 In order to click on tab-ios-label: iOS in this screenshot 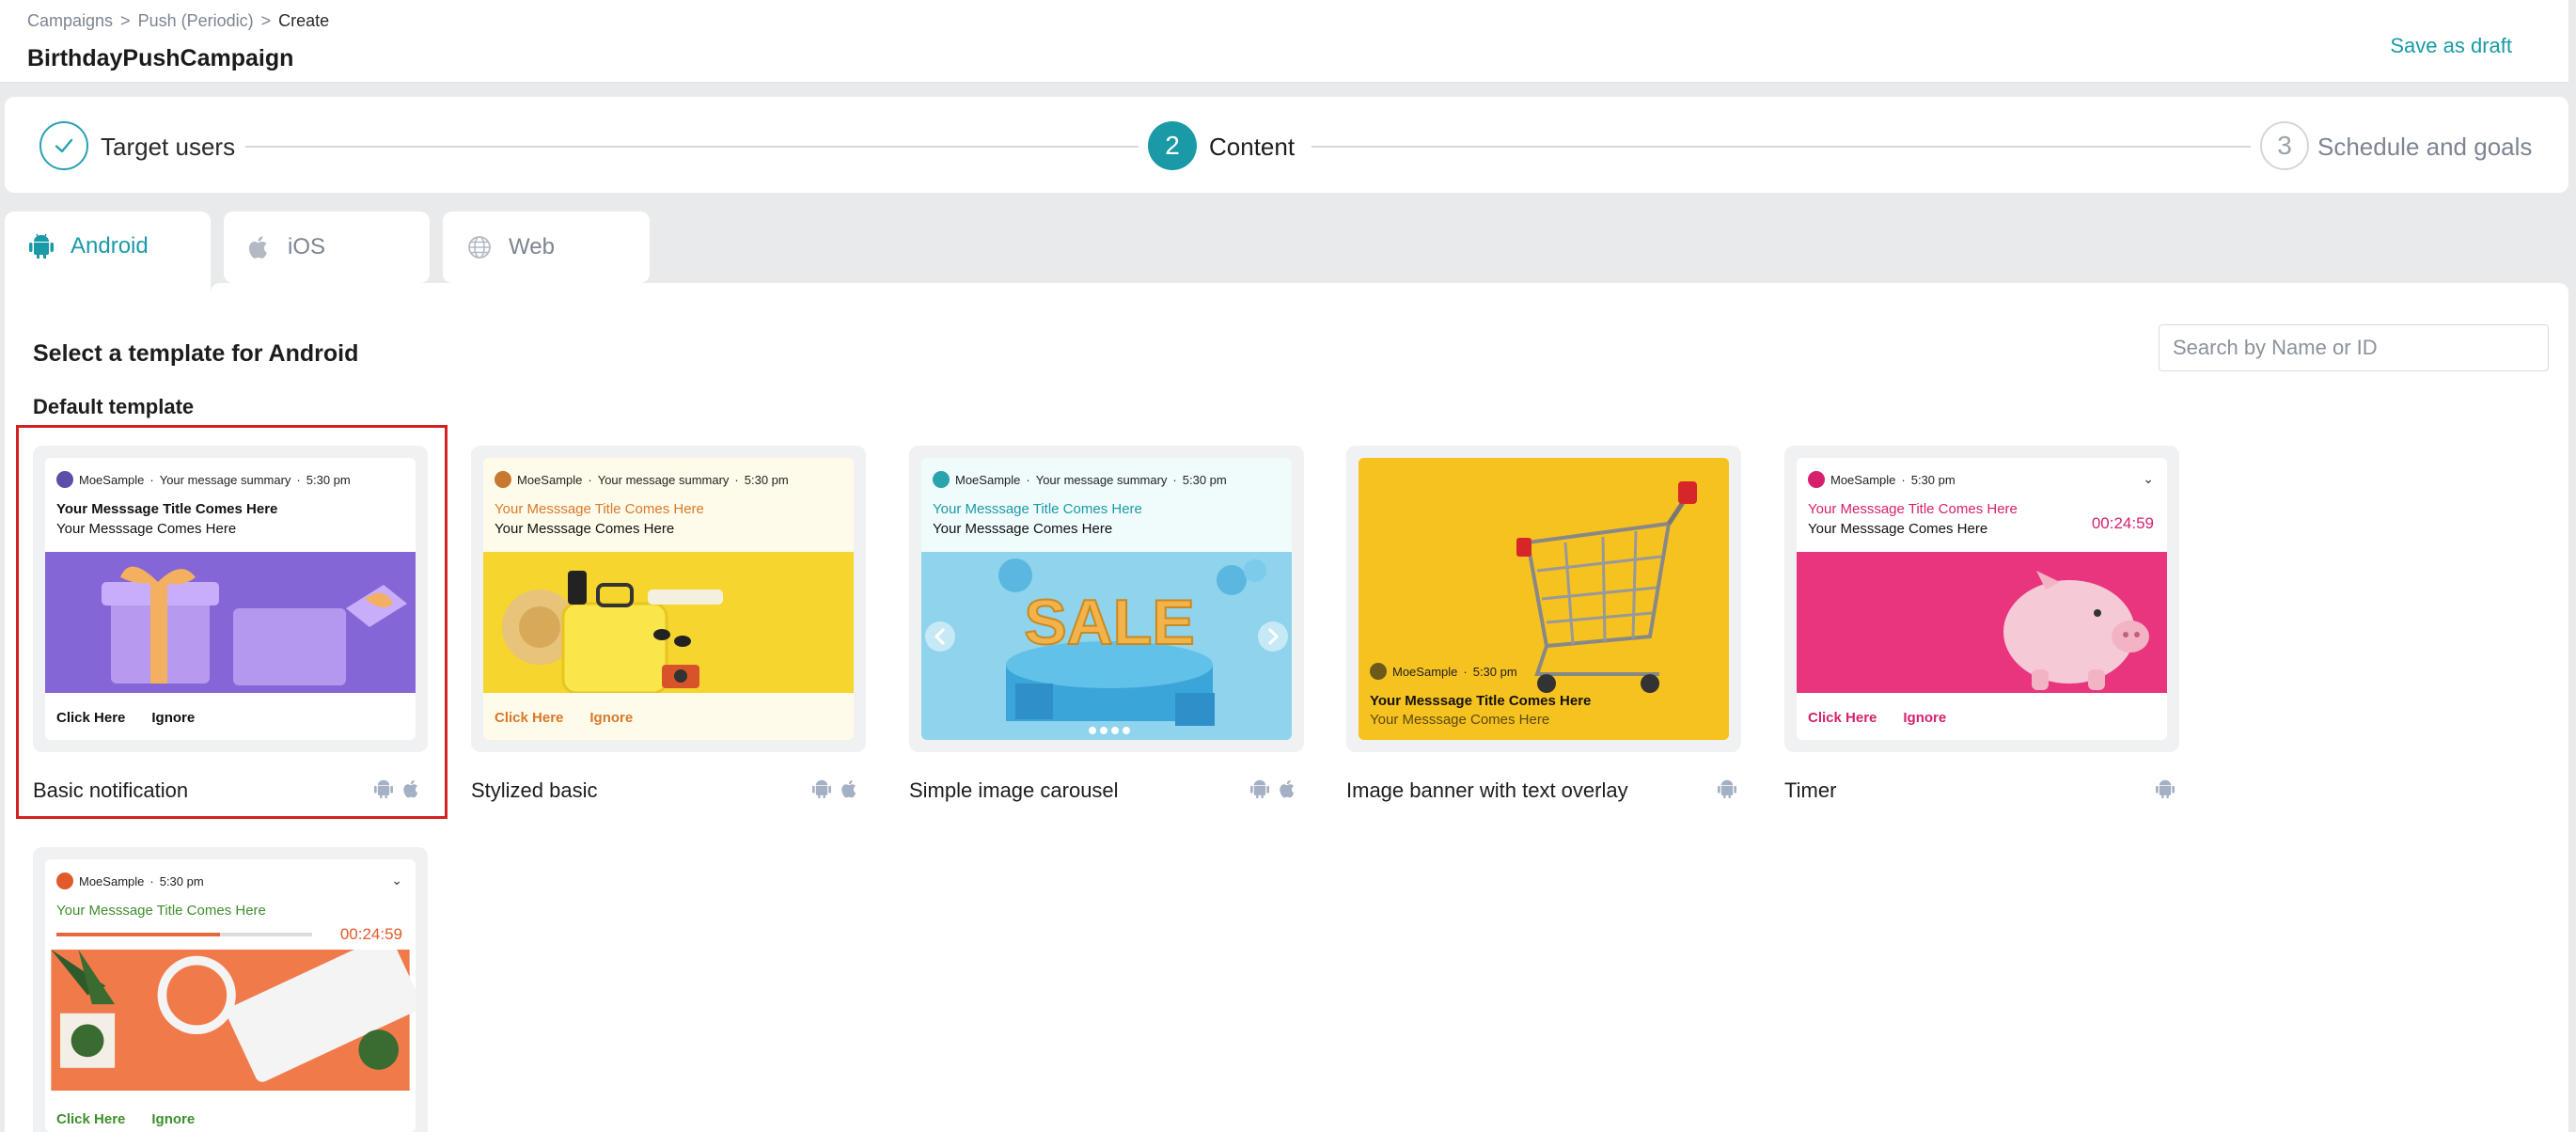, I will do `click(307, 247)`.